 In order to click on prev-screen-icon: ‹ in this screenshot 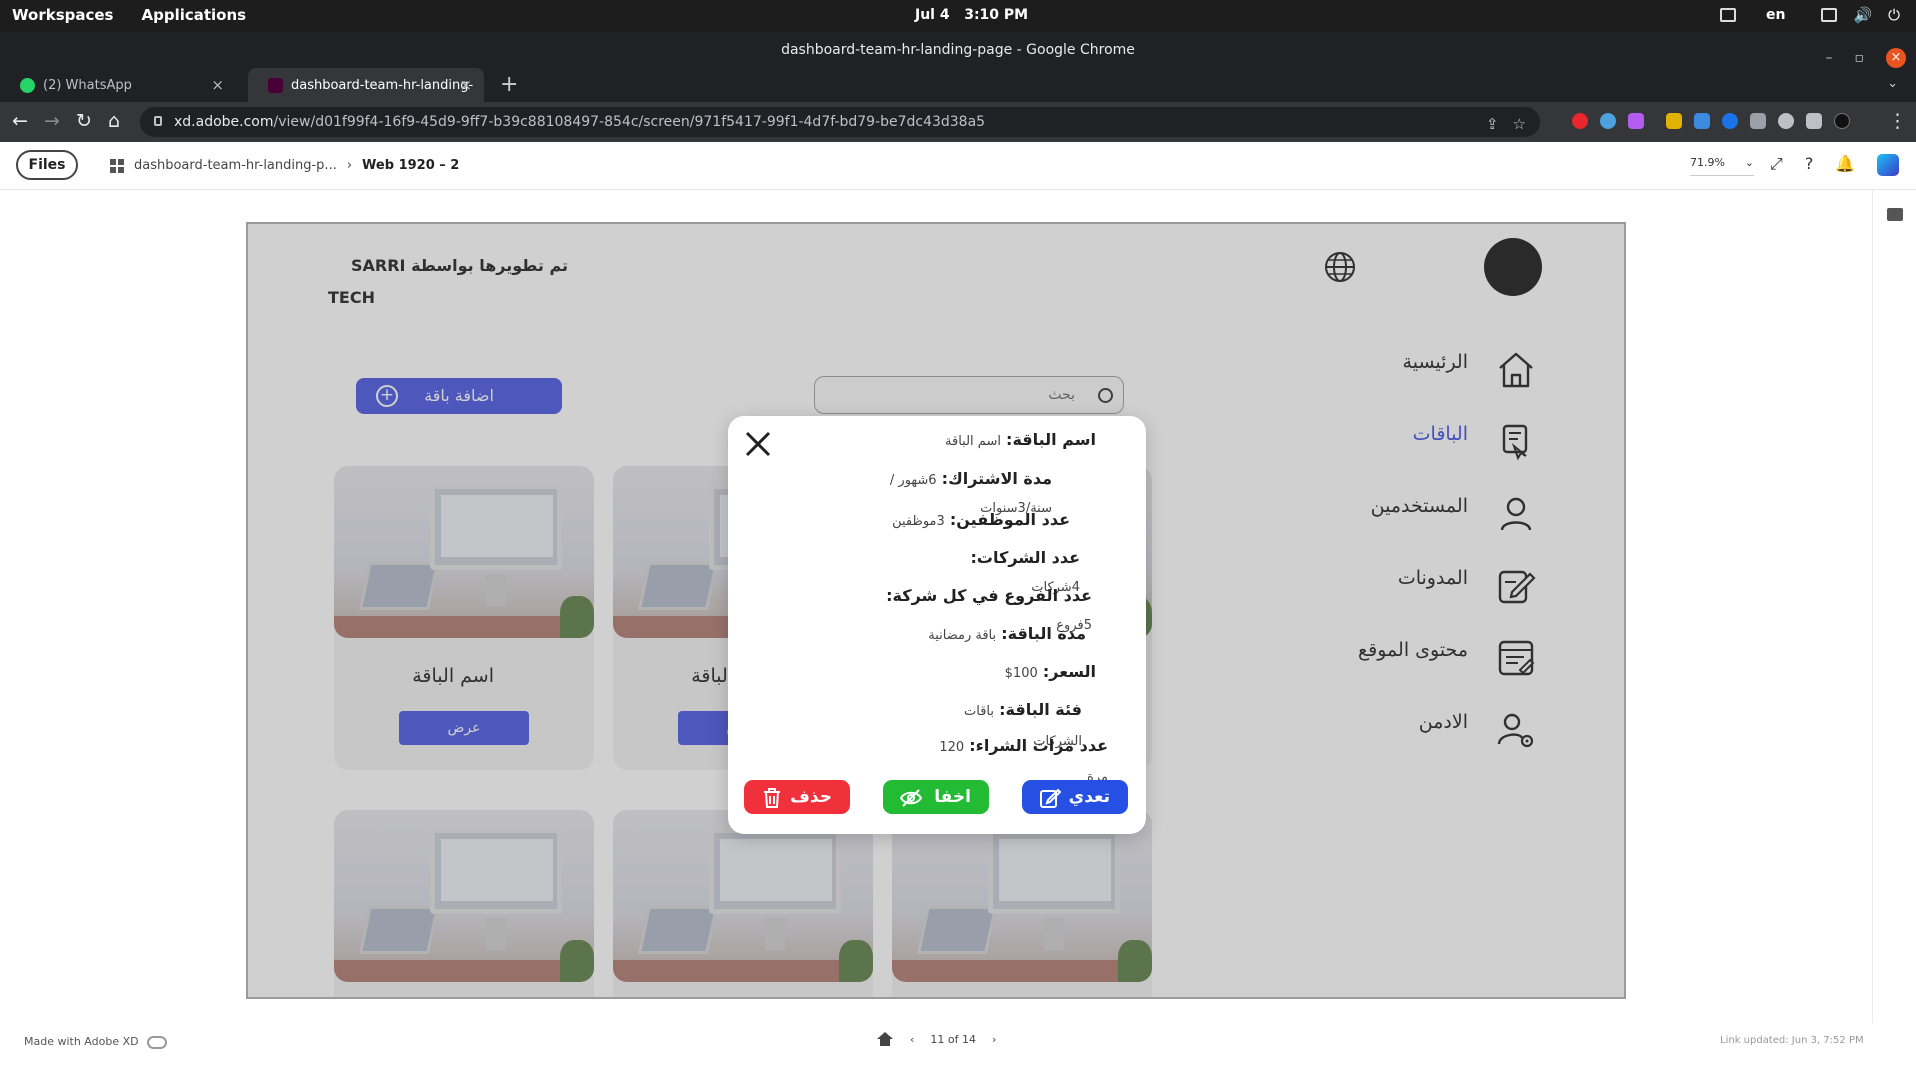, I will do `click(912, 1039)`.